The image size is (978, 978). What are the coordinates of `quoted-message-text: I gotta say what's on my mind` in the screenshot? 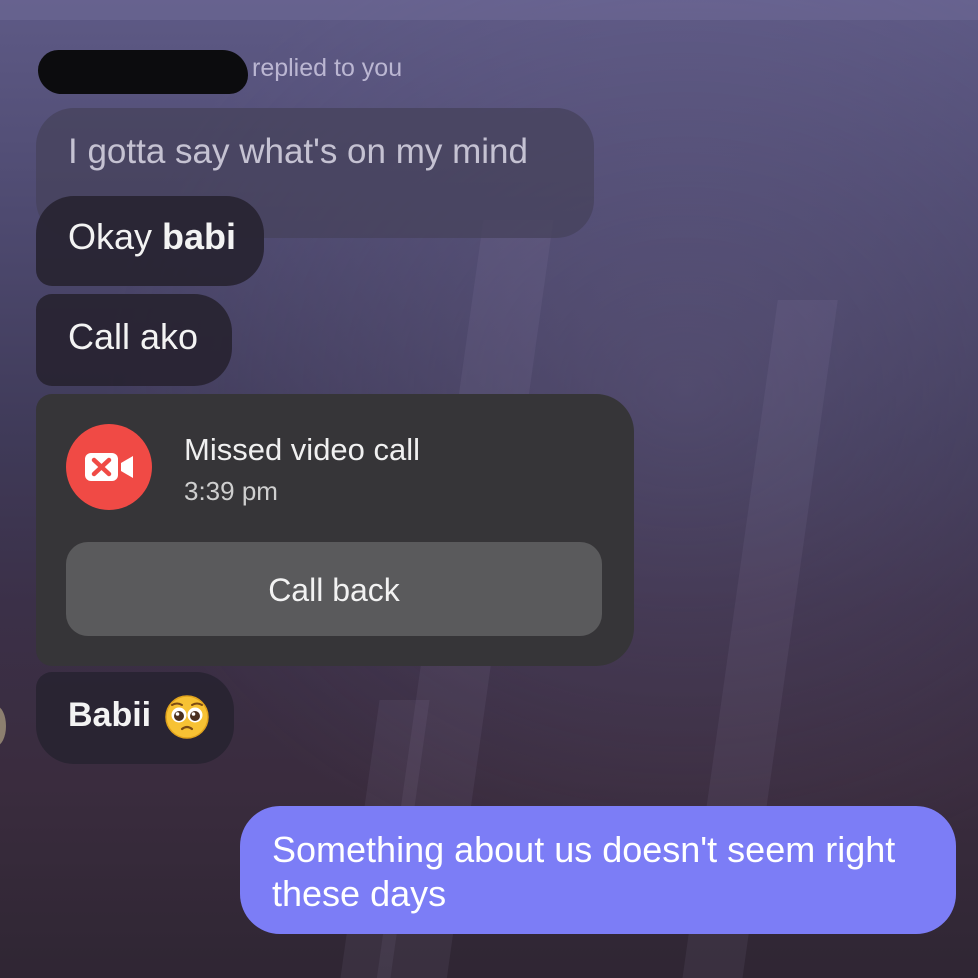 It's located at (298, 151).